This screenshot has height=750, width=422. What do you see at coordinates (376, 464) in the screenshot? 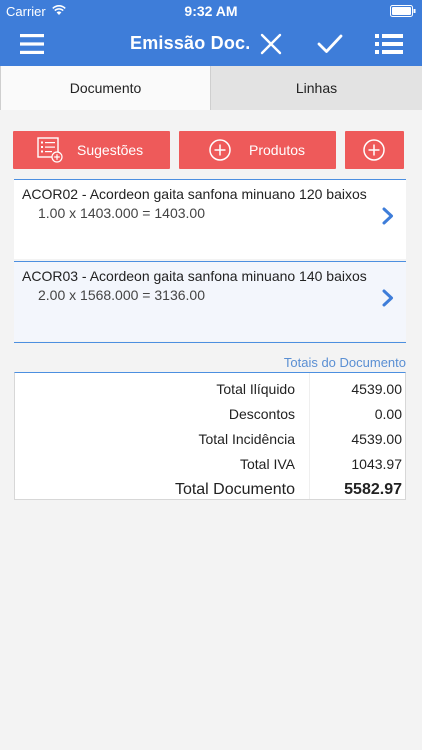
I see `totals-value: 1043.97` at bounding box center [376, 464].